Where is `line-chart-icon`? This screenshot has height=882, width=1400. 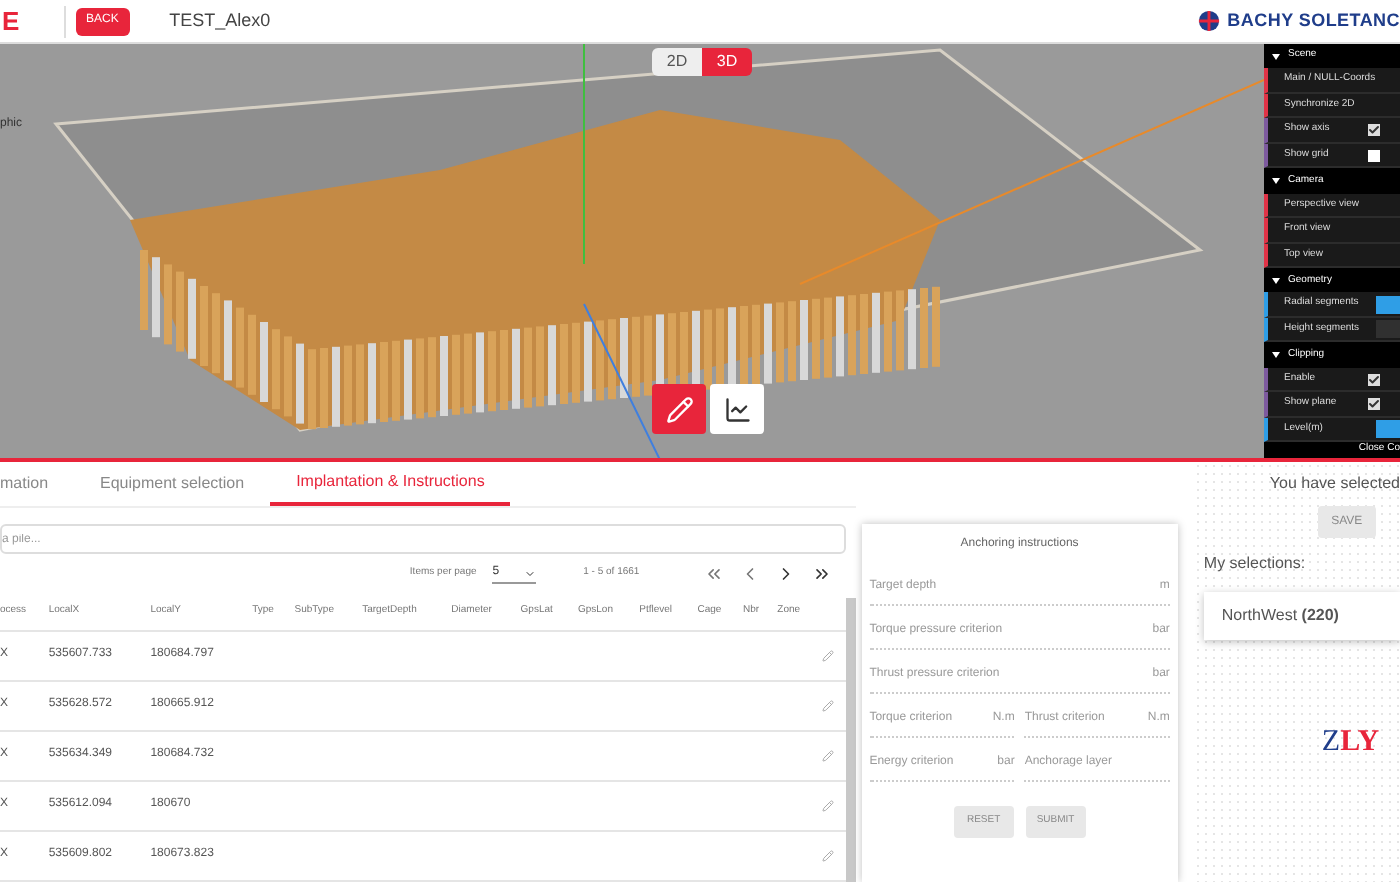 line-chart-icon is located at coordinates (737, 409).